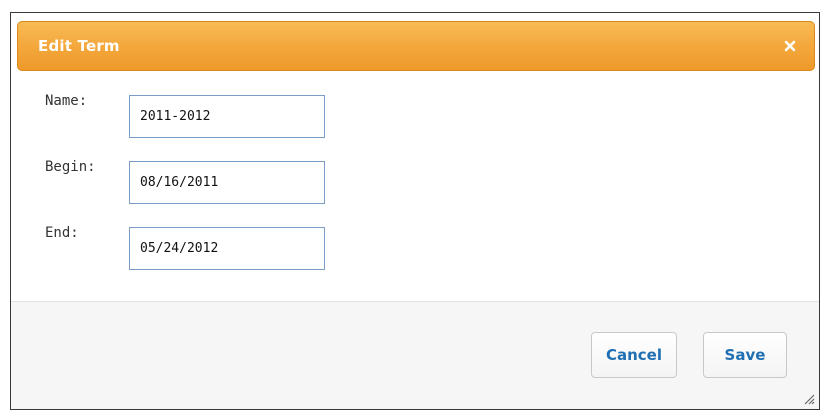  I want to click on begin-date-input, so click(227, 182).